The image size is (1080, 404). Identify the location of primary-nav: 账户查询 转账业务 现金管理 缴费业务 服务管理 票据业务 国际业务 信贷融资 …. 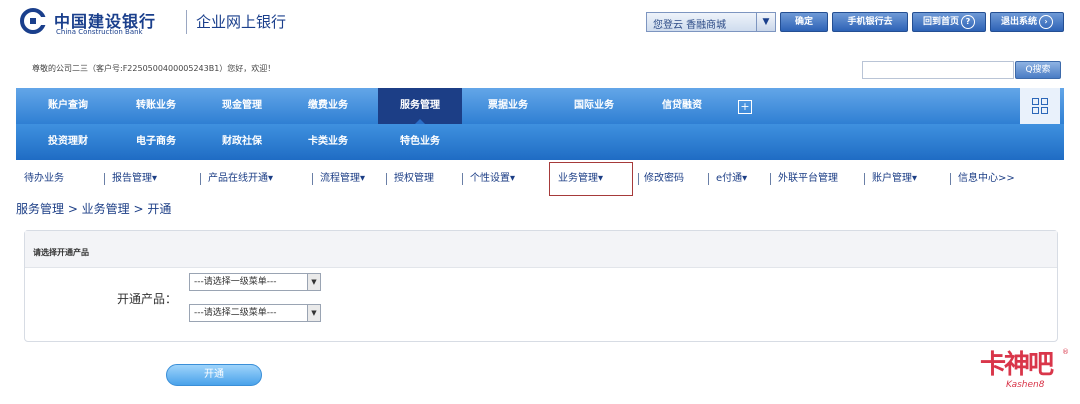
(540, 106).